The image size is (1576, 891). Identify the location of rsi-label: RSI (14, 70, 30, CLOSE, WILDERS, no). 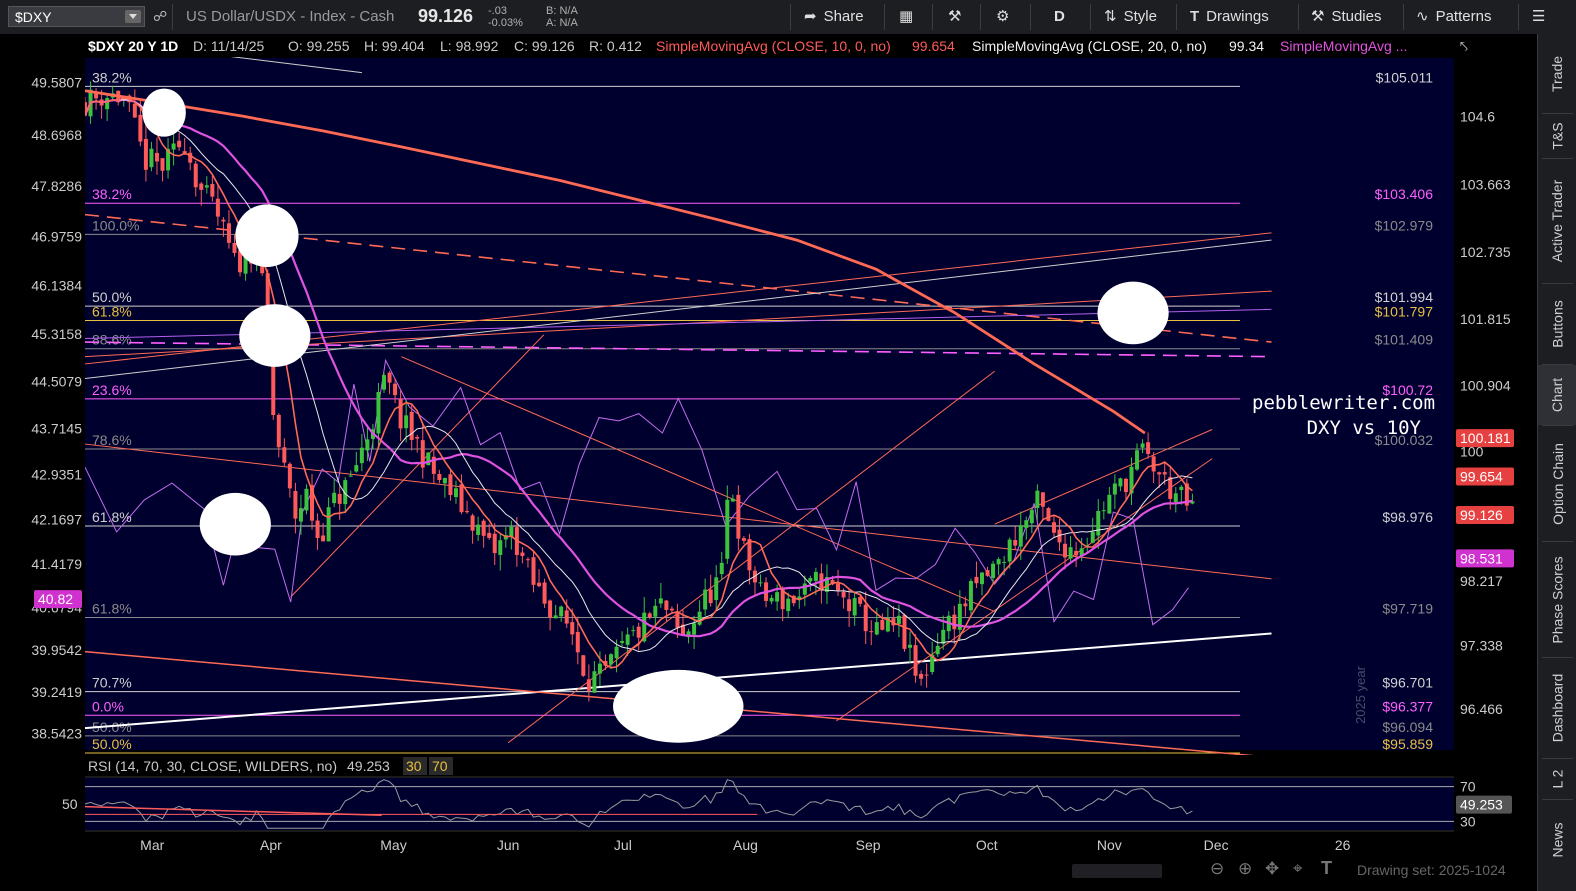
(212, 766).